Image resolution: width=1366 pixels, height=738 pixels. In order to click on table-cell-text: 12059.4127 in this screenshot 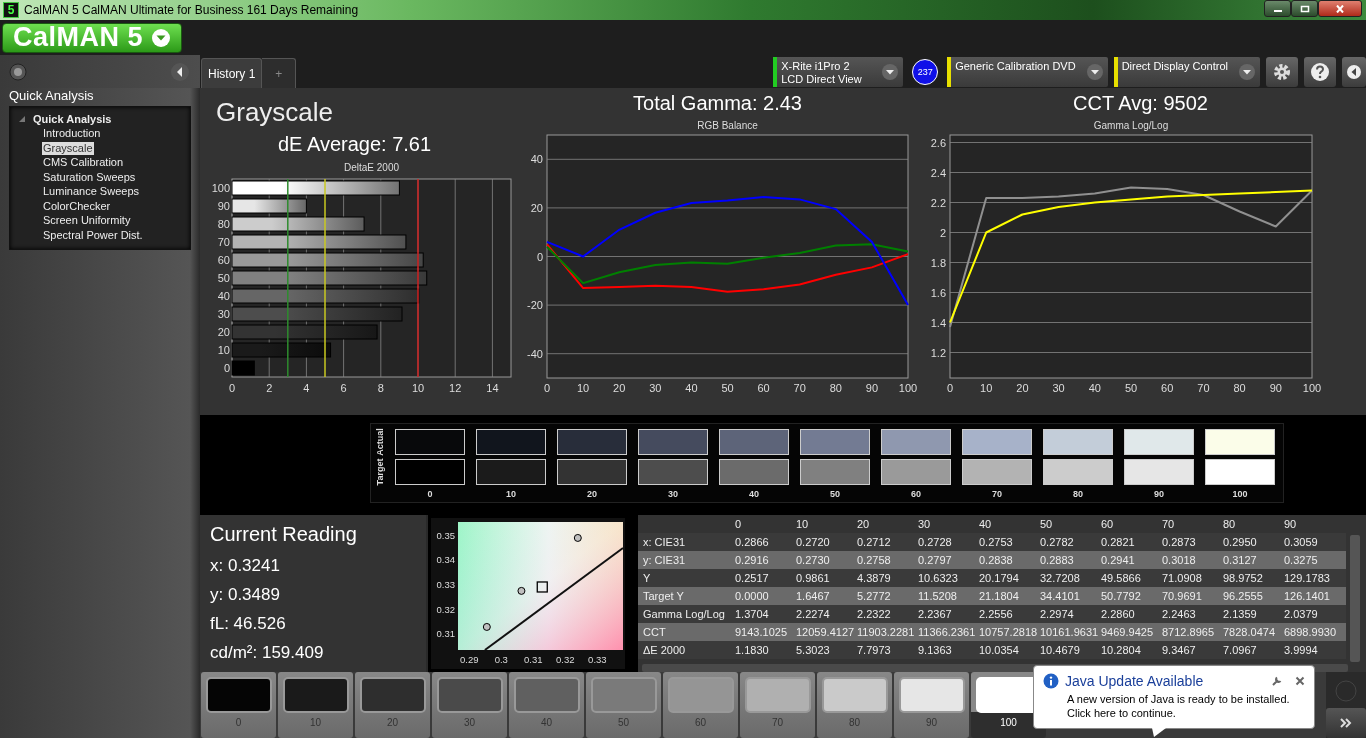, I will do `click(825, 632)`.